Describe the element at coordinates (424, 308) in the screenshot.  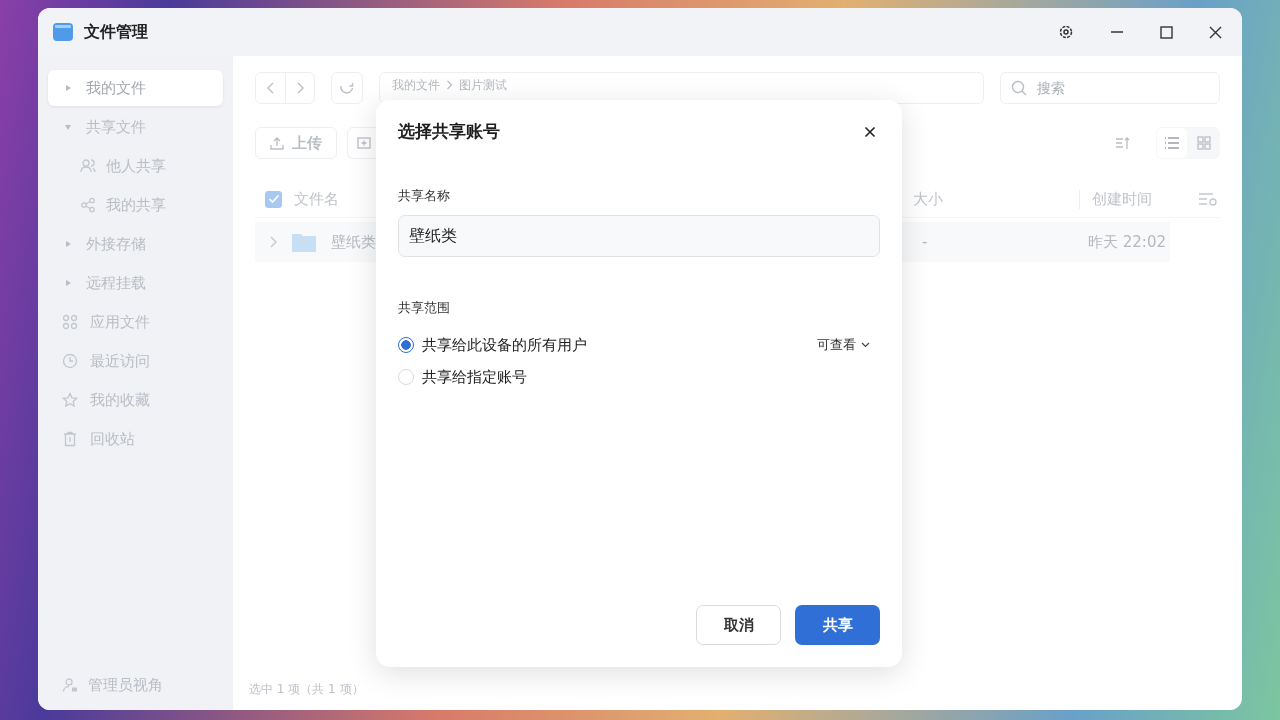
I see `field-label: 共享范围` at that location.